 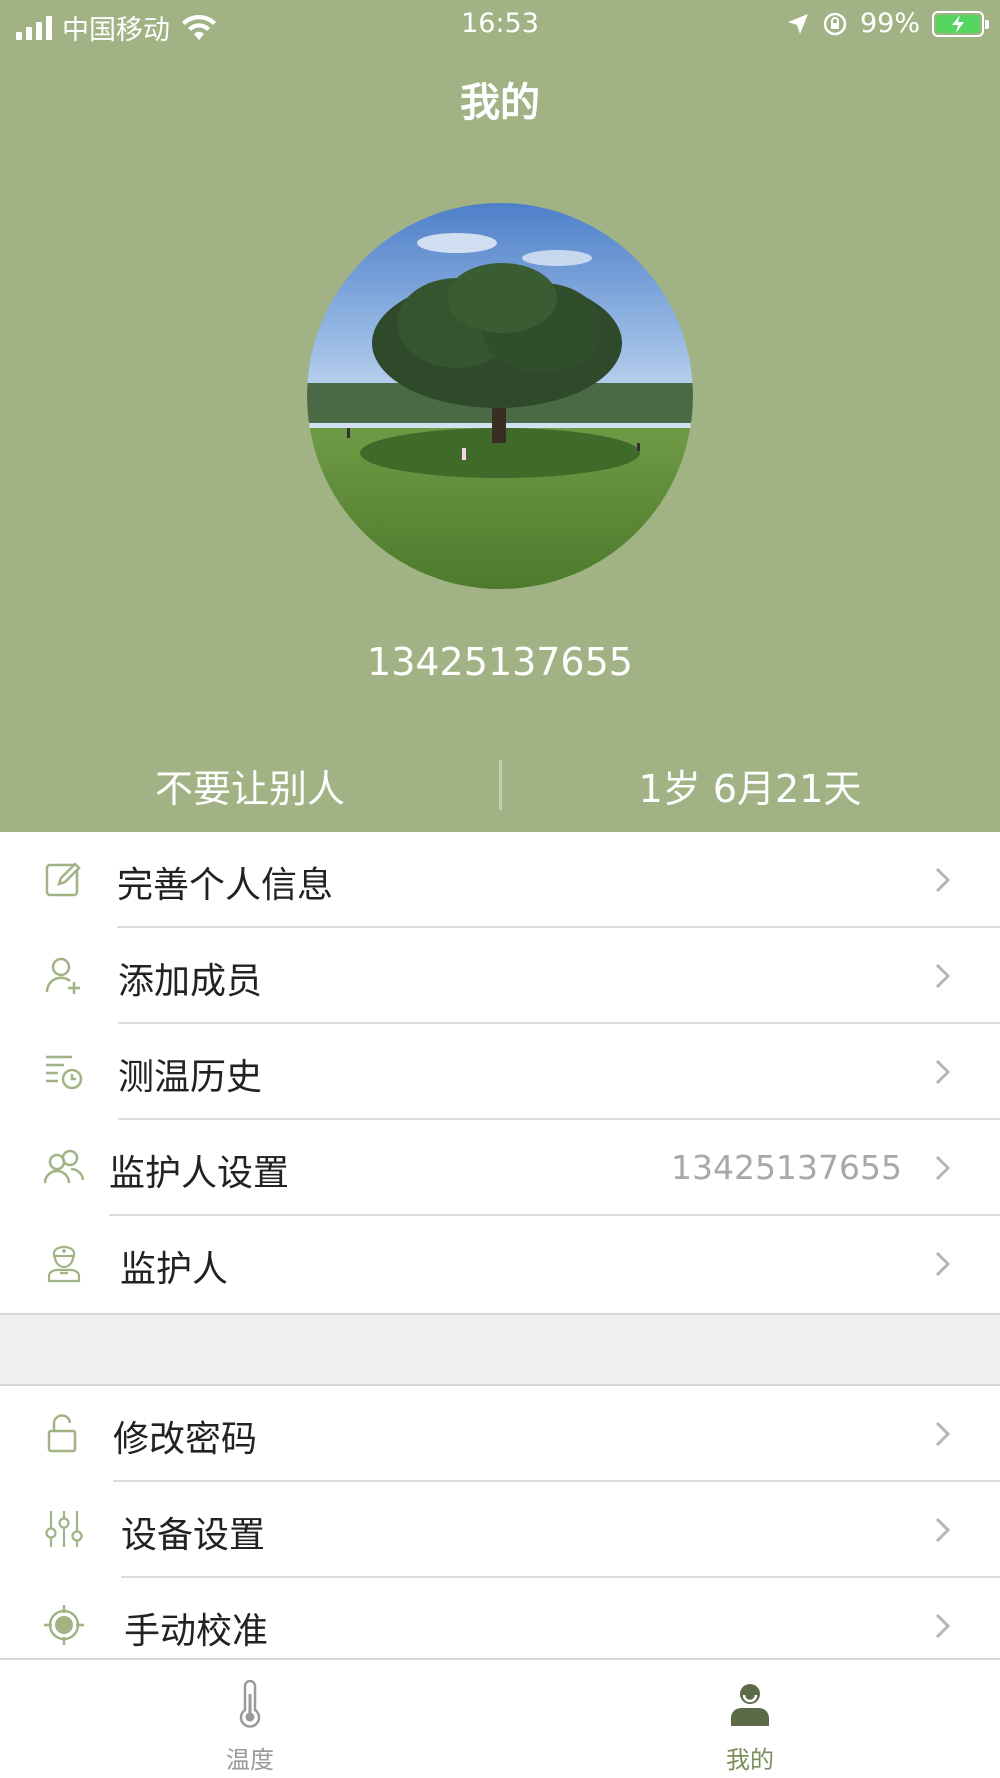 I want to click on menu-item-guardian-settings: 监护人设置 13425137655, so click(x=500, y=1168).